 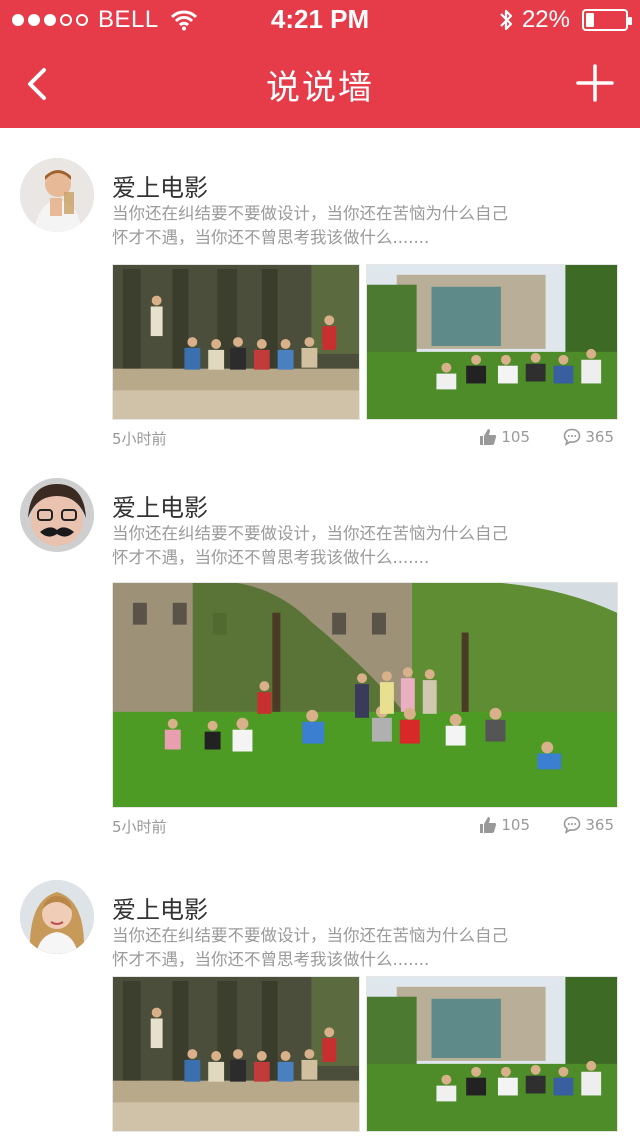 I want to click on bluetooth-icon, so click(x=506, y=20).